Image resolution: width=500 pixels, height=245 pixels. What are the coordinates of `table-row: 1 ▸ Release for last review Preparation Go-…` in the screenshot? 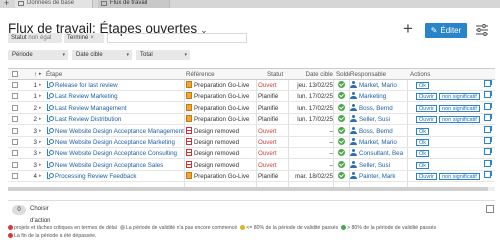 It's located at (251, 85).